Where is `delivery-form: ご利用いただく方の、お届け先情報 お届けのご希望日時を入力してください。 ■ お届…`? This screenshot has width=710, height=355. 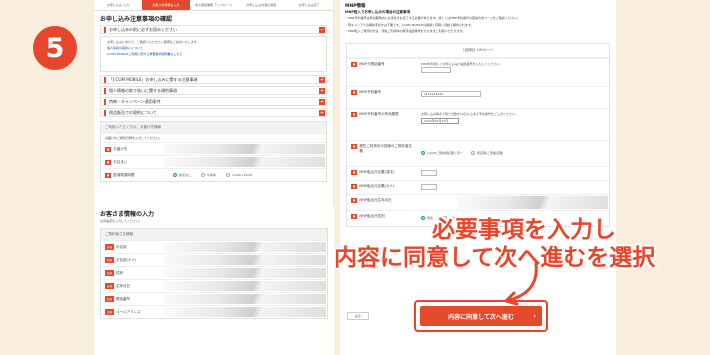 delivery-form: ご利用いただく方の、お届け先情報 お届けのご希望日時を入力してください。 ■ お届… is located at coordinates (213, 151).